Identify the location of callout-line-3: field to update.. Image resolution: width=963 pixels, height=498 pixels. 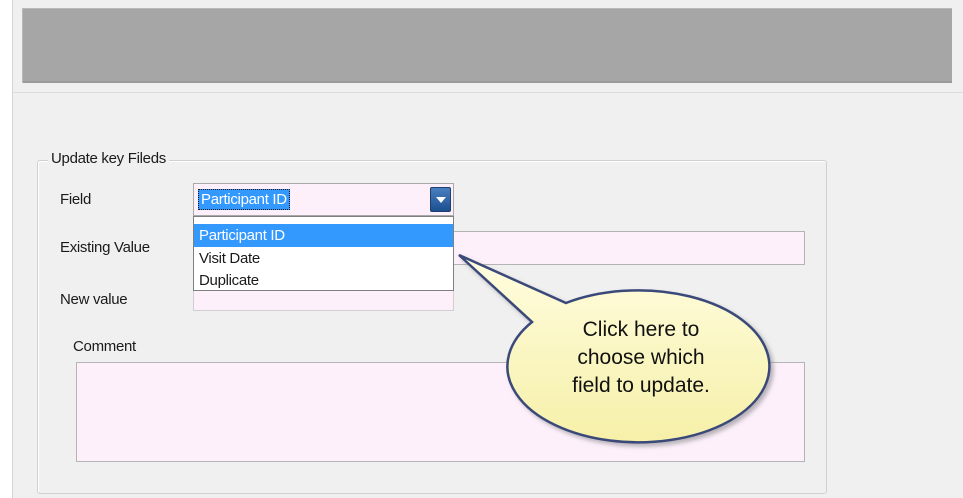
(641, 385).